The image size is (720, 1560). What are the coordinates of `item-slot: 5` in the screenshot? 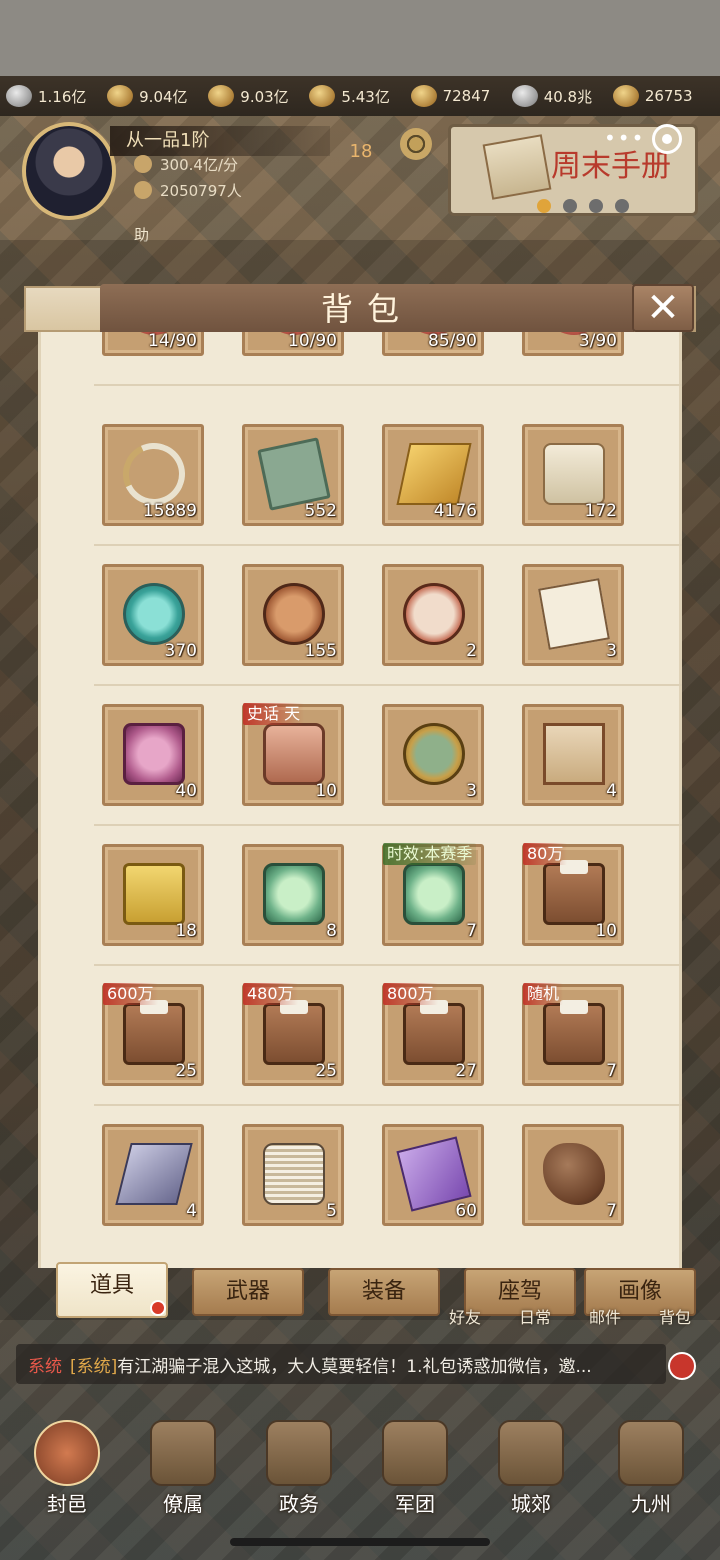 It's located at (293, 1175).